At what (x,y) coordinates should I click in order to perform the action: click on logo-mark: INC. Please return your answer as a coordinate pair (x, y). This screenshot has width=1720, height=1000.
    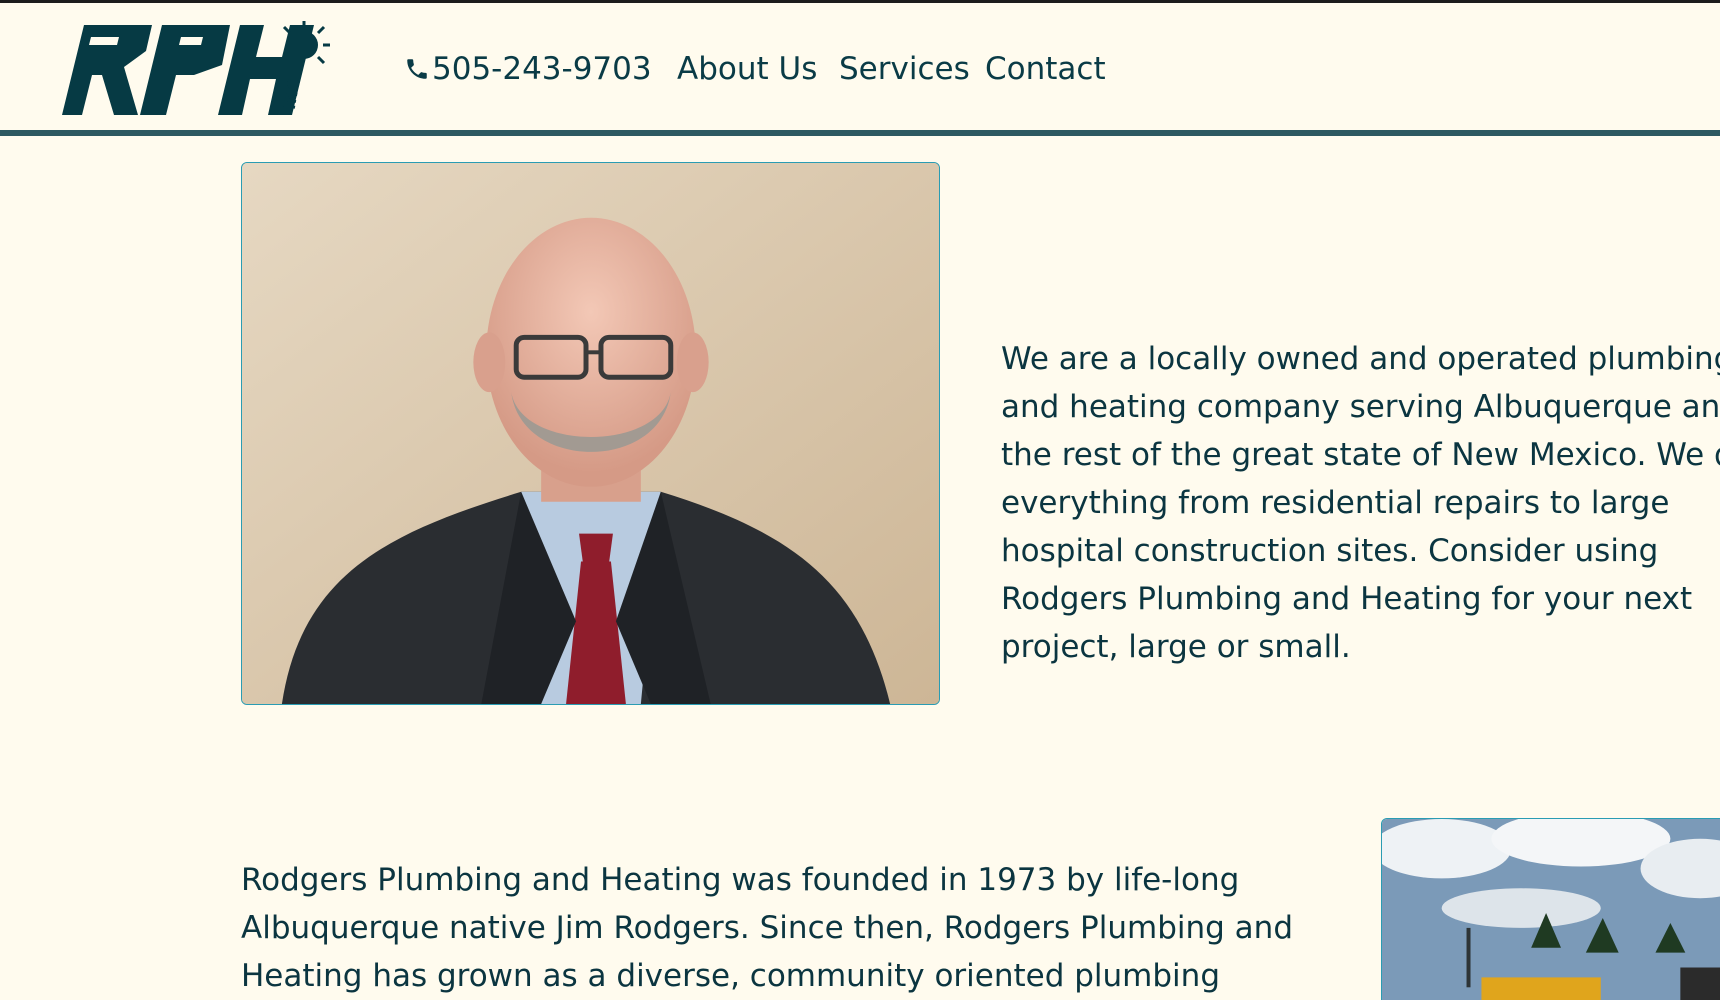
    Looking at the image, I should click on (196, 68).